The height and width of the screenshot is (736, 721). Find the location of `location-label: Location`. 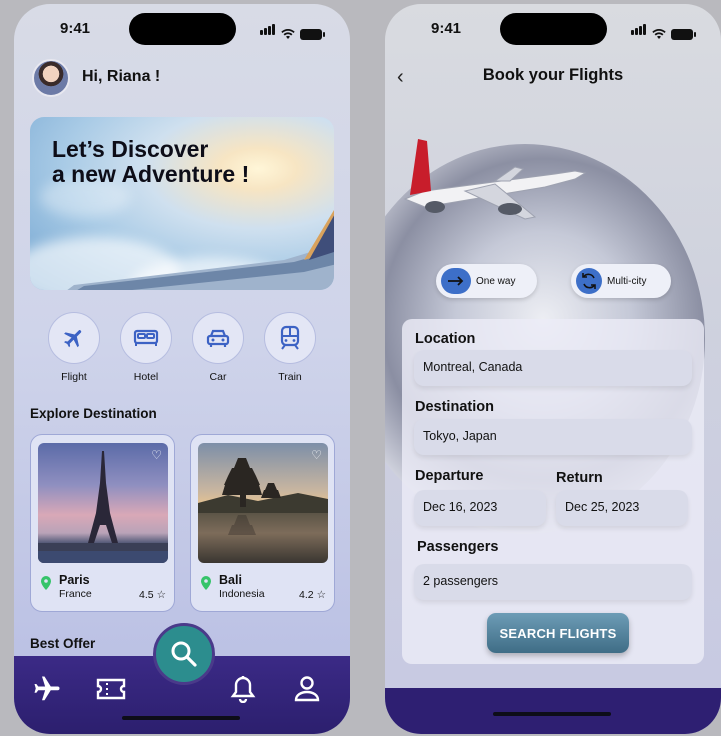

location-label: Location is located at coordinates (445, 339).